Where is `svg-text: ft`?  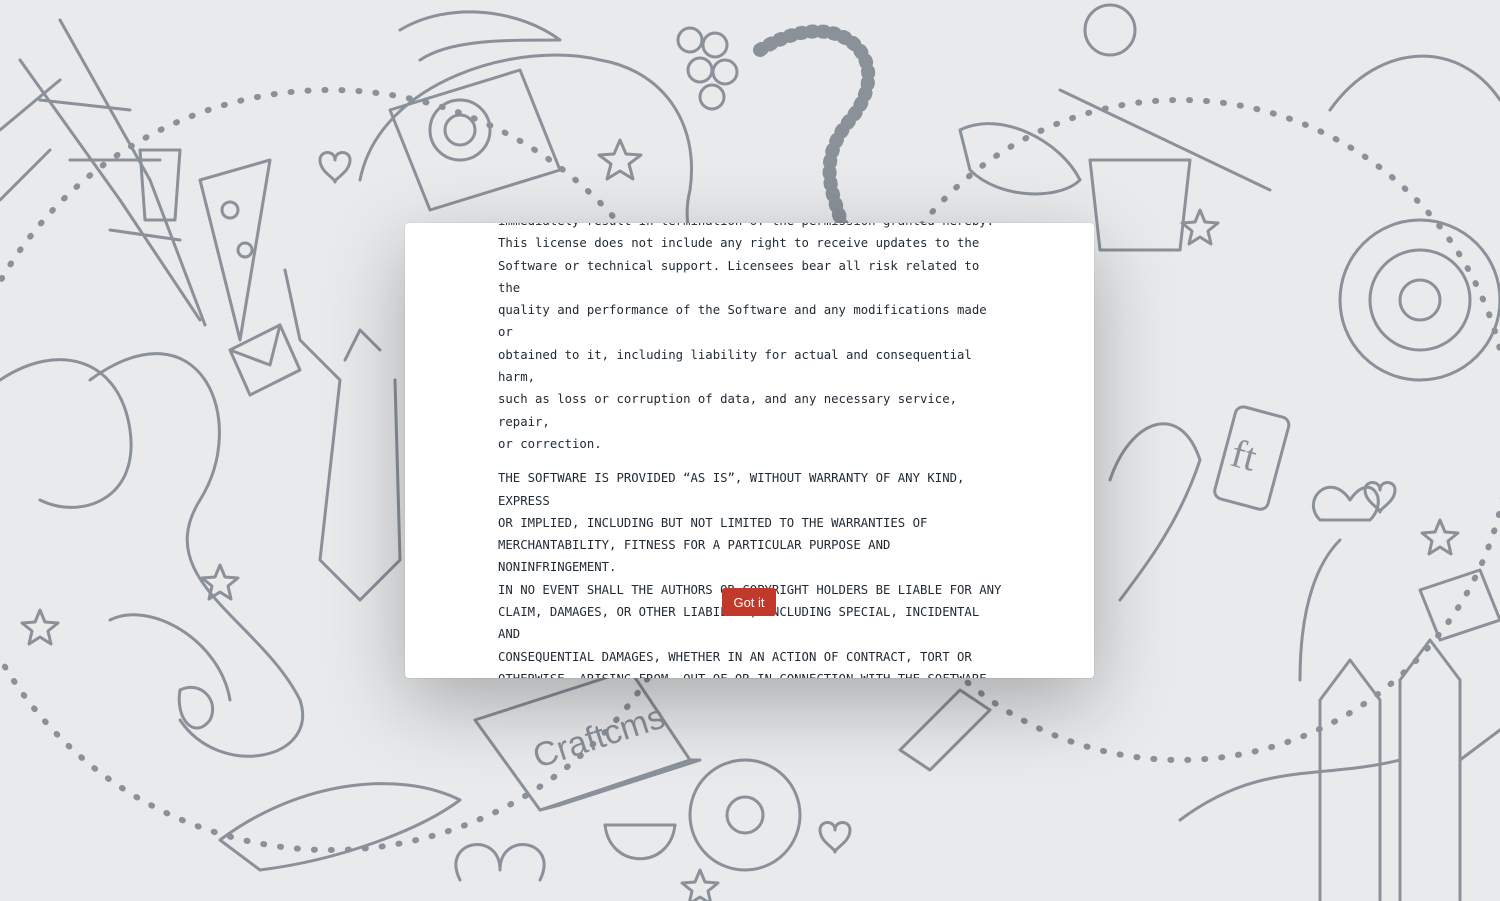 svg-text: ft is located at coordinates (1243, 455).